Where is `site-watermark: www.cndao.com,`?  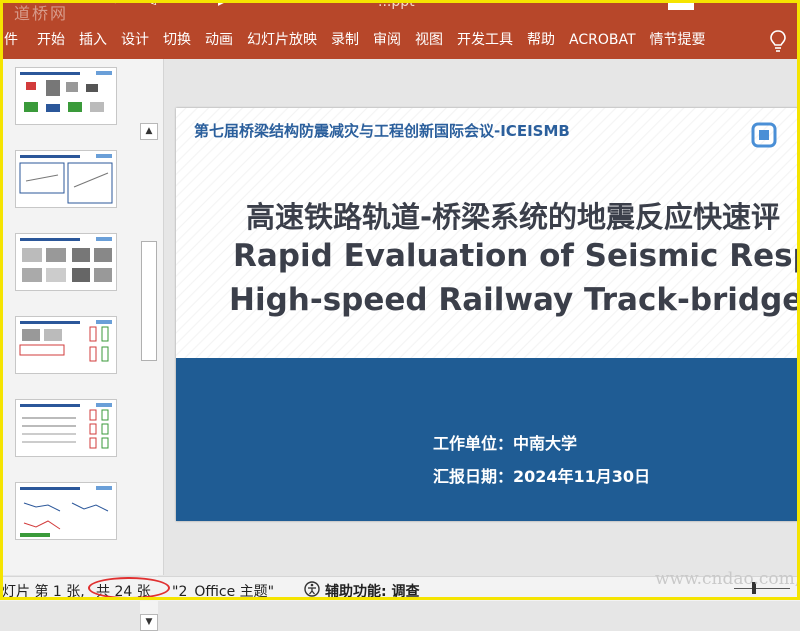
site-watermark: www.cndao.com, is located at coordinates (727, 579).